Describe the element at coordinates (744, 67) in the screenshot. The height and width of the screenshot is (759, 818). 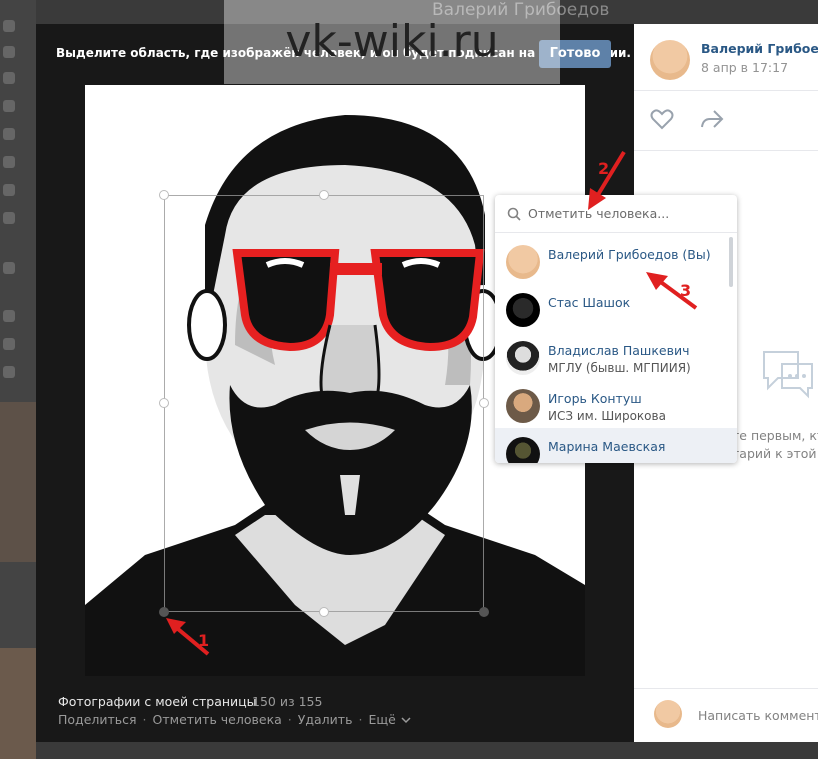
I see `post-date: 8 апр в 17:17` at that location.